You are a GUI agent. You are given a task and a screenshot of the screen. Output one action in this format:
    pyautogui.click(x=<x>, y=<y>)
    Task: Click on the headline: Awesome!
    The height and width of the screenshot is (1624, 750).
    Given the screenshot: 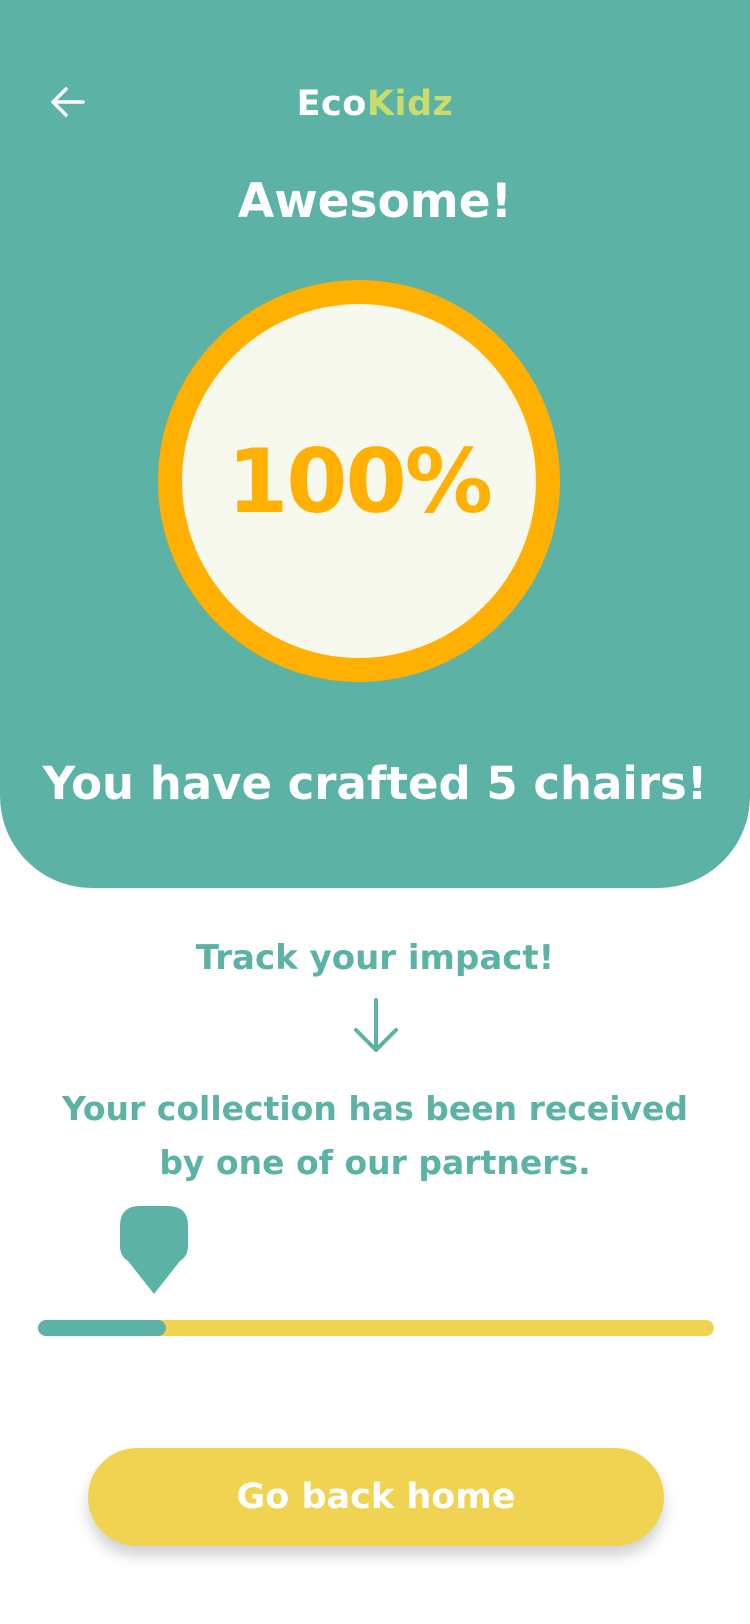 What is the action you would take?
    pyautogui.click(x=375, y=201)
    